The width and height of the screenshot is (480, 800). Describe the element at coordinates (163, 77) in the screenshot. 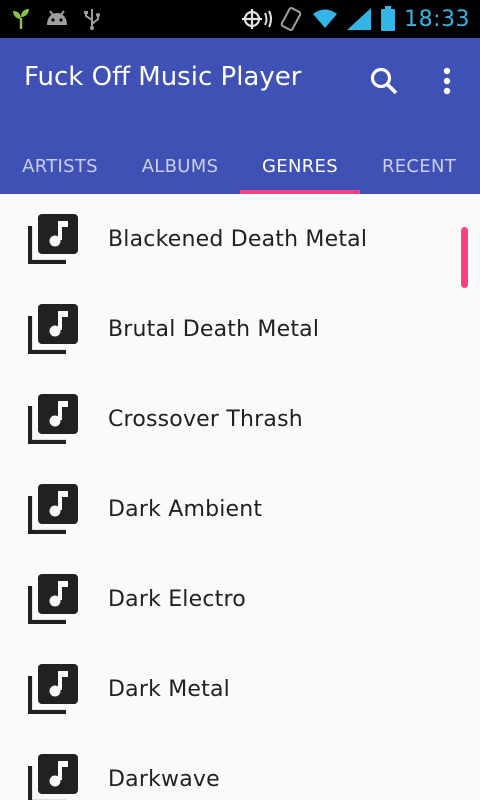

I see `app-title: Fuck Off Music Player` at that location.